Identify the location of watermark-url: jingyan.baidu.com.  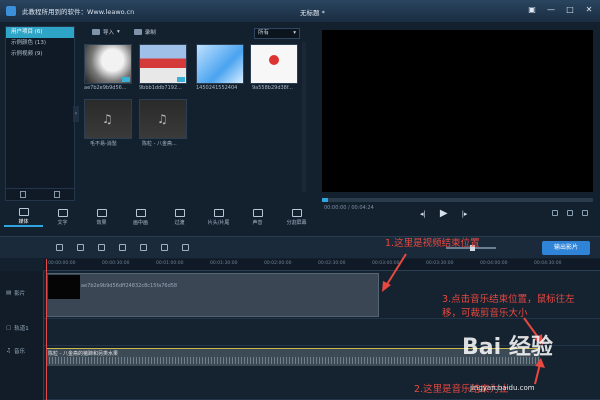
(502, 388).